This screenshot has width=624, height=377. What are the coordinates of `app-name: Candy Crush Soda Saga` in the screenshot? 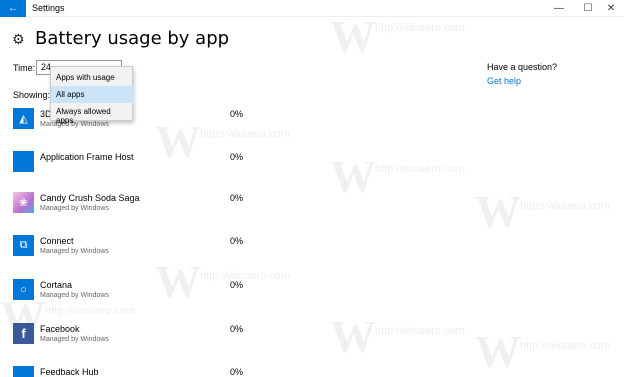 It's located at (90, 198).